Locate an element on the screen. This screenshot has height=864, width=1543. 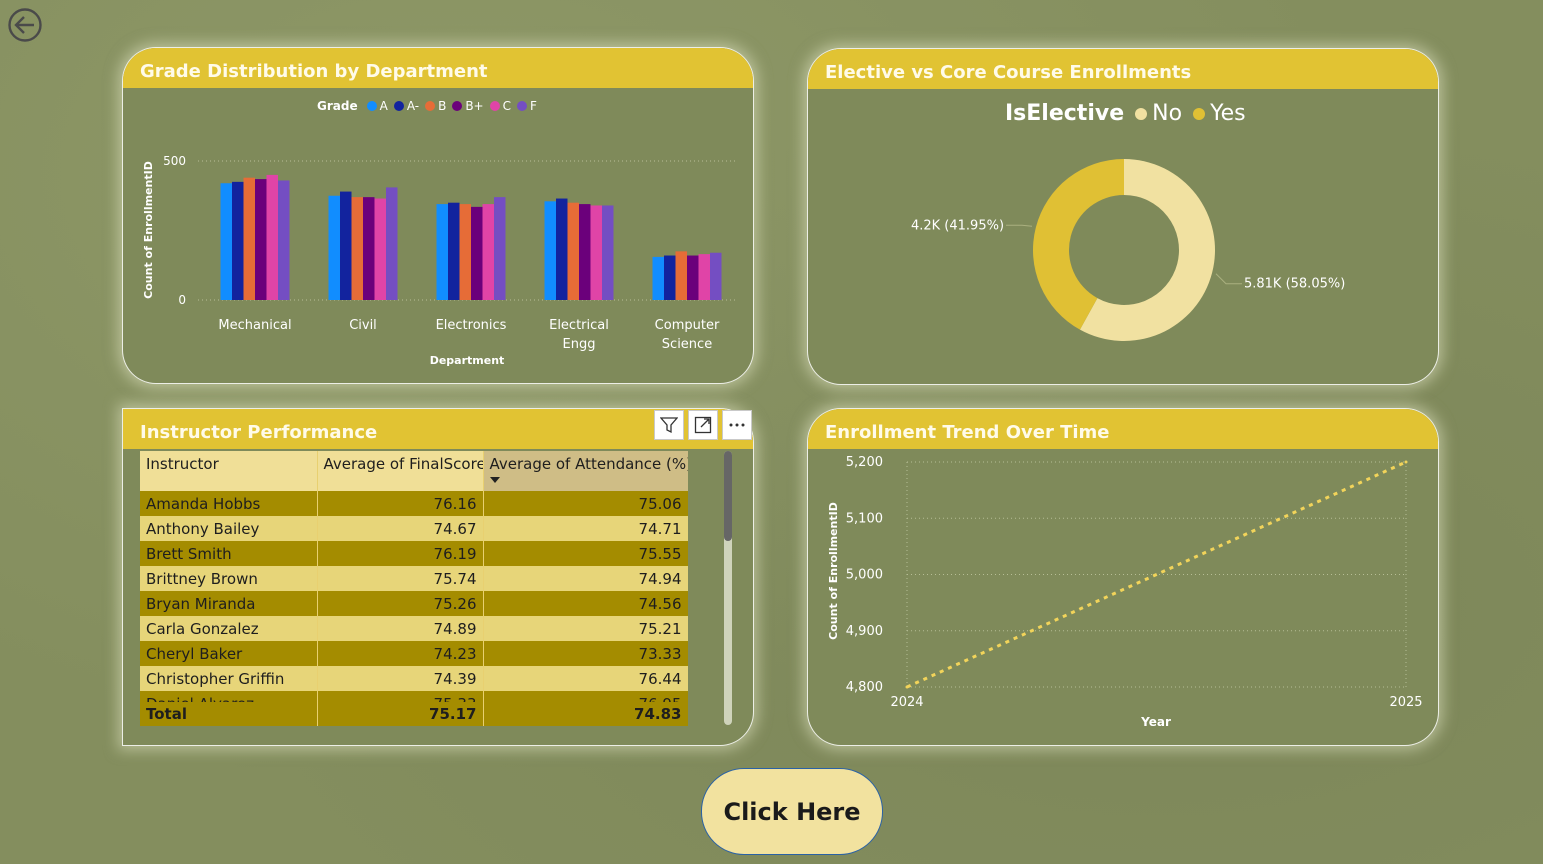
table-row: Brett Smith 76.19 75.55 is located at coordinates (414, 553).